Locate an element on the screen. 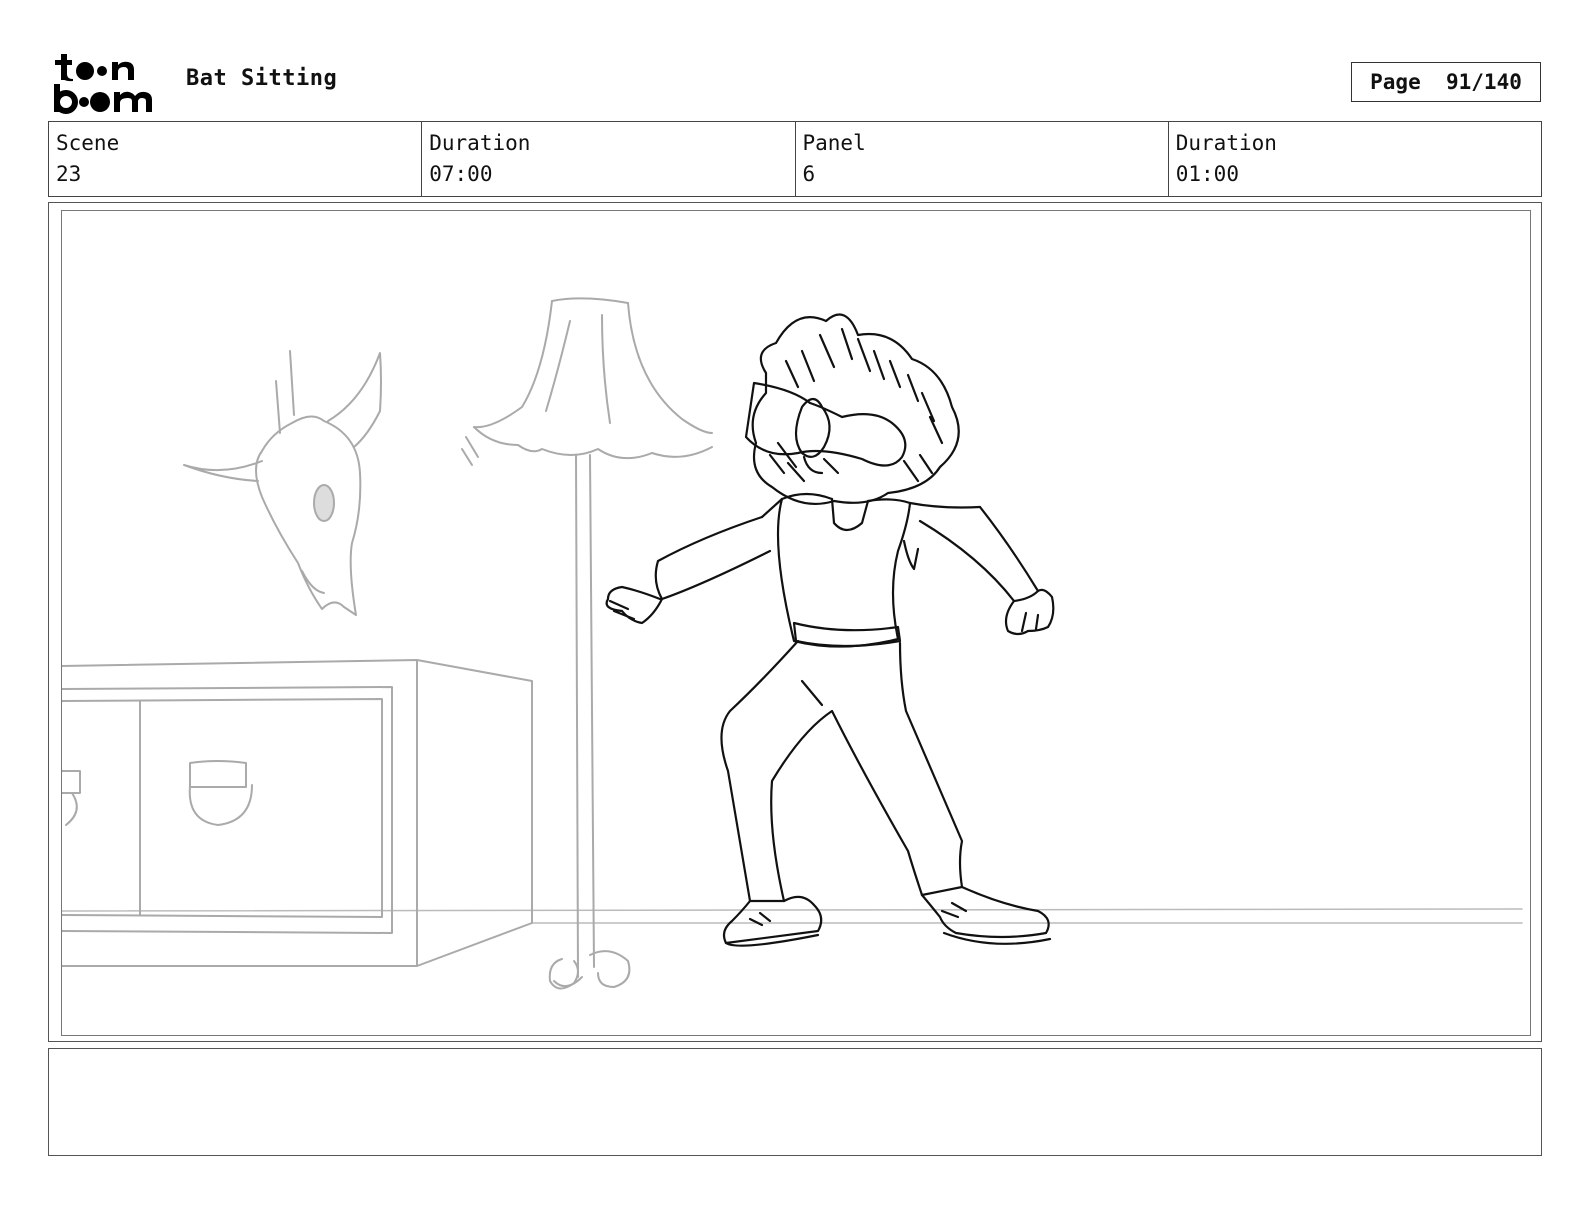 This screenshot has height=1224, width=1584. panel-value: 6 is located at coordinates (809, 174).